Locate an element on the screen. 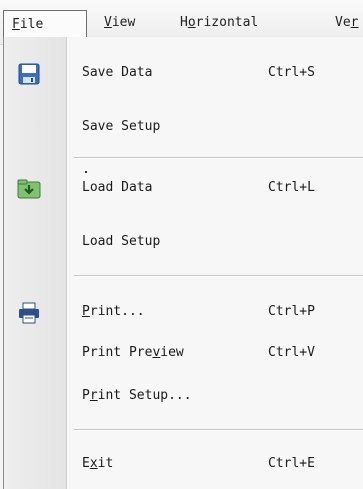 Image resolution: width=363 pixels, height=489 pixels. menu-horizontal-prefix: H is located at coordinates (184, 22).